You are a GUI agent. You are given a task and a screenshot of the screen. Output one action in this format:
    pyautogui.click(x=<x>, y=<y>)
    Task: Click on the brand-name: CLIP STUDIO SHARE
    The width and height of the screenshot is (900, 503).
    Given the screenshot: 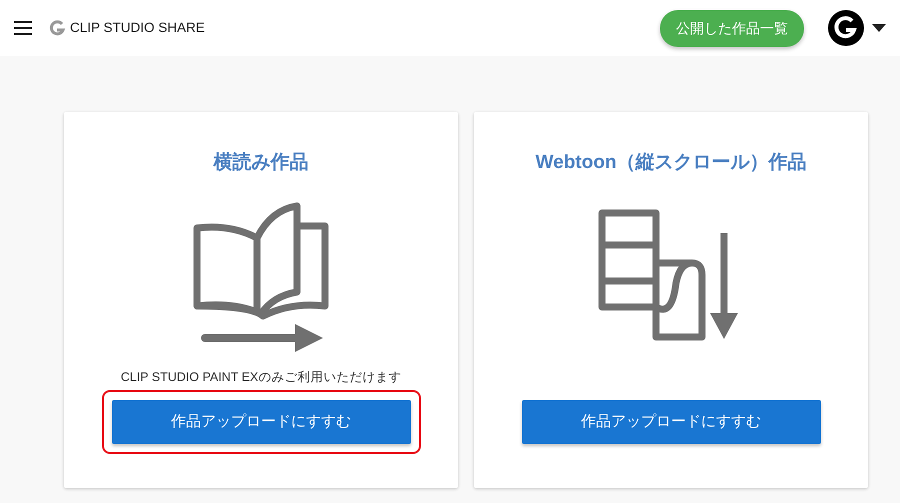 What is the action you would take?
    pyautogui.click(x=137, y=28)
    